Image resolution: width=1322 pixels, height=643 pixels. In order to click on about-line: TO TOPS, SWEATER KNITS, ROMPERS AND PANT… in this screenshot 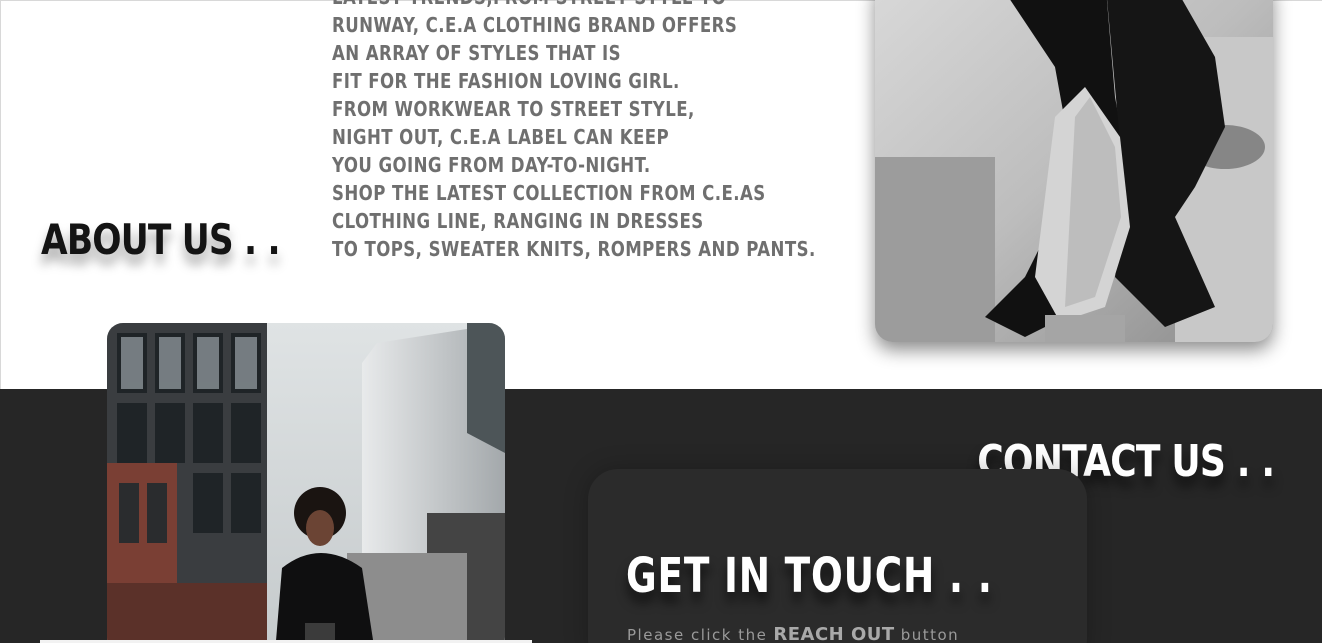, I will do `click(574, 249)`.